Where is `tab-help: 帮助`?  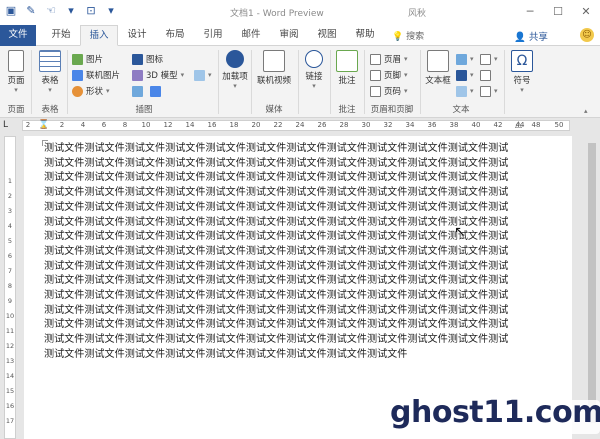
tab-help: 帮助 is located at coordinates (365, 35).